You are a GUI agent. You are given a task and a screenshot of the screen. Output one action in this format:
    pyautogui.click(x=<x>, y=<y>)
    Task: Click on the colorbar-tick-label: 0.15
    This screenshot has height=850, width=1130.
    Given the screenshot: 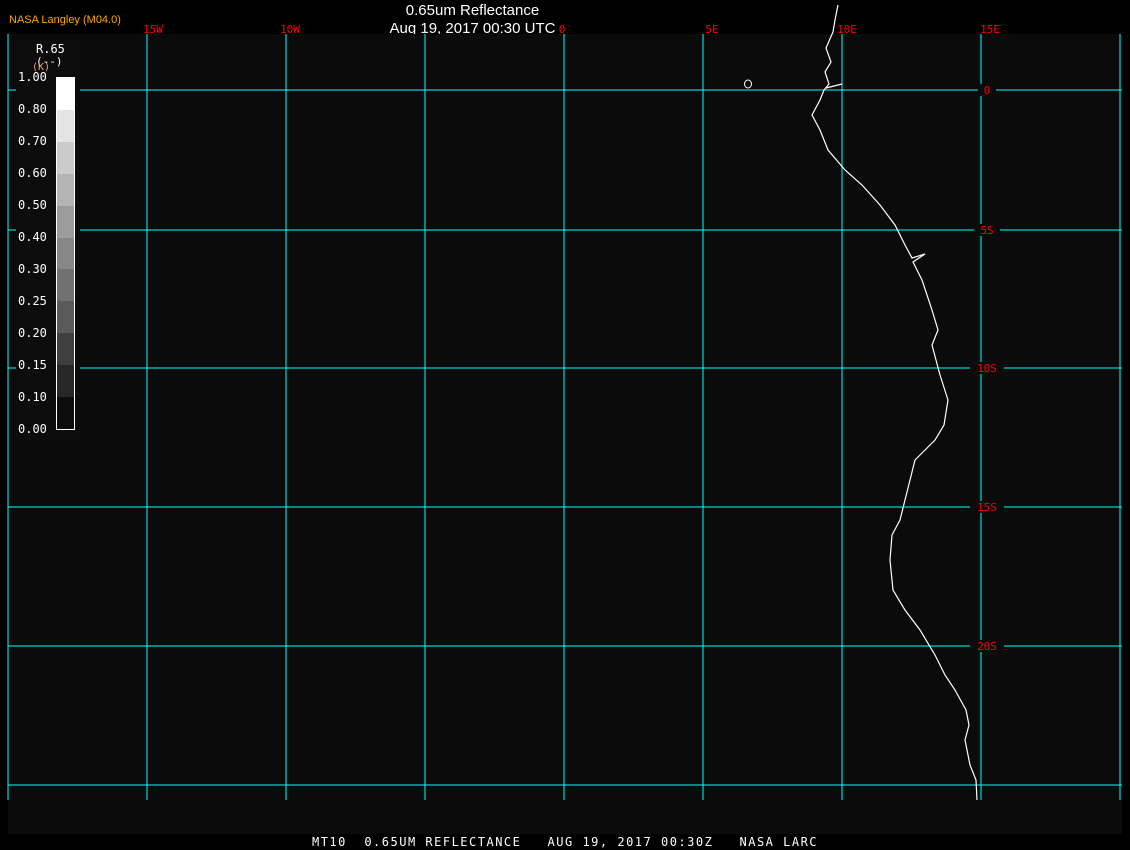 What is the action you would take?
    pyautogui.click(x=32, y=365)
    